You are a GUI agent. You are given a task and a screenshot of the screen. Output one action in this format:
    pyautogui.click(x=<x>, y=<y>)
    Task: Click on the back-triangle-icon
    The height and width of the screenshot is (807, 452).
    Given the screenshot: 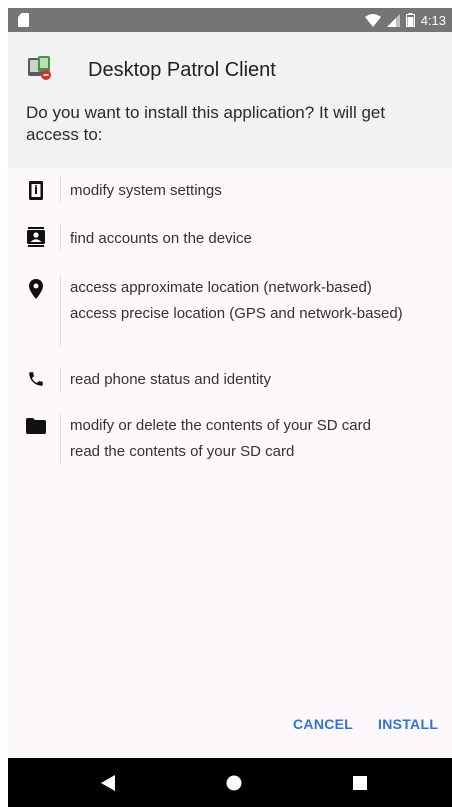 What is the action you would take?
    pyautogui.click(x=108, y=782)
    